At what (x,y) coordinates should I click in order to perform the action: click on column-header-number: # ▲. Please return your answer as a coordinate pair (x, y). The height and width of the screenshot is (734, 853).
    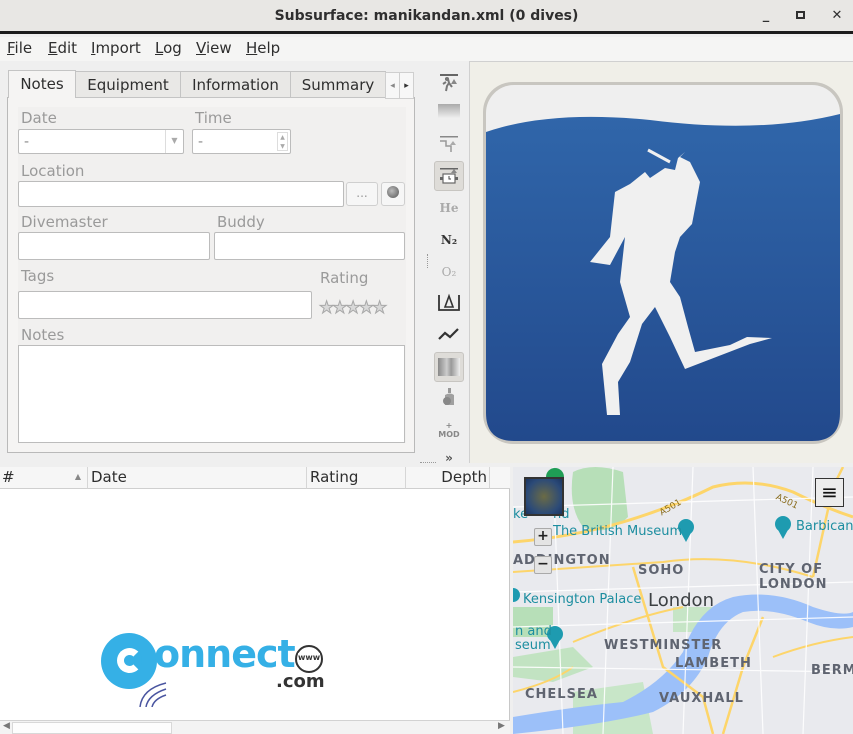
    Looking at the image, I should click on (44, 478).